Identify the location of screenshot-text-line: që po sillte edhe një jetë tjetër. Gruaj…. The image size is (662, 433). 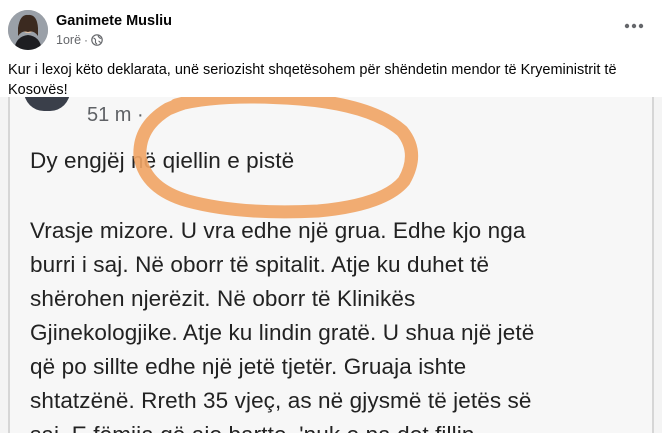
(248, 366).